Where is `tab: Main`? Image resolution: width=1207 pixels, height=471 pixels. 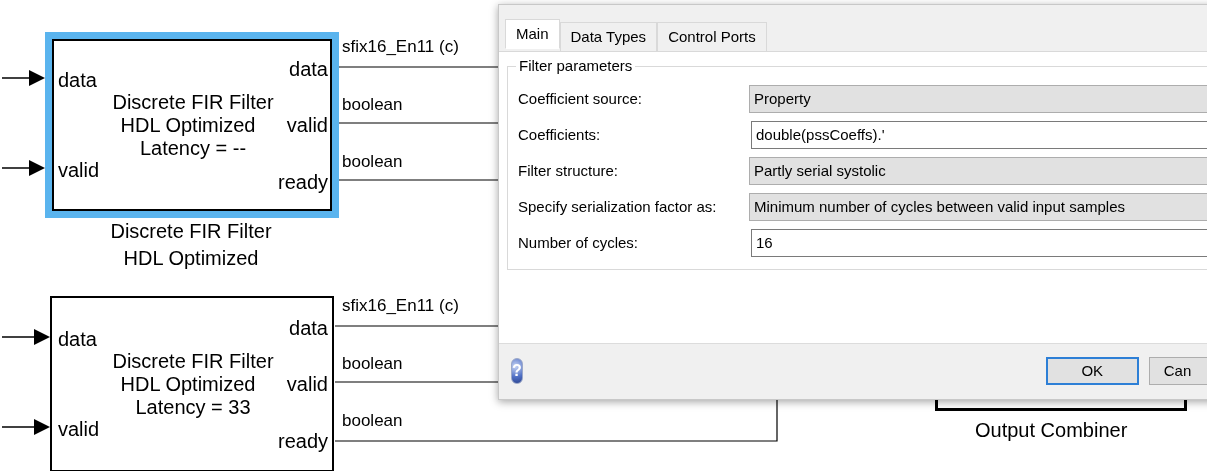 tab: Main is located at coordinates (532, 34).